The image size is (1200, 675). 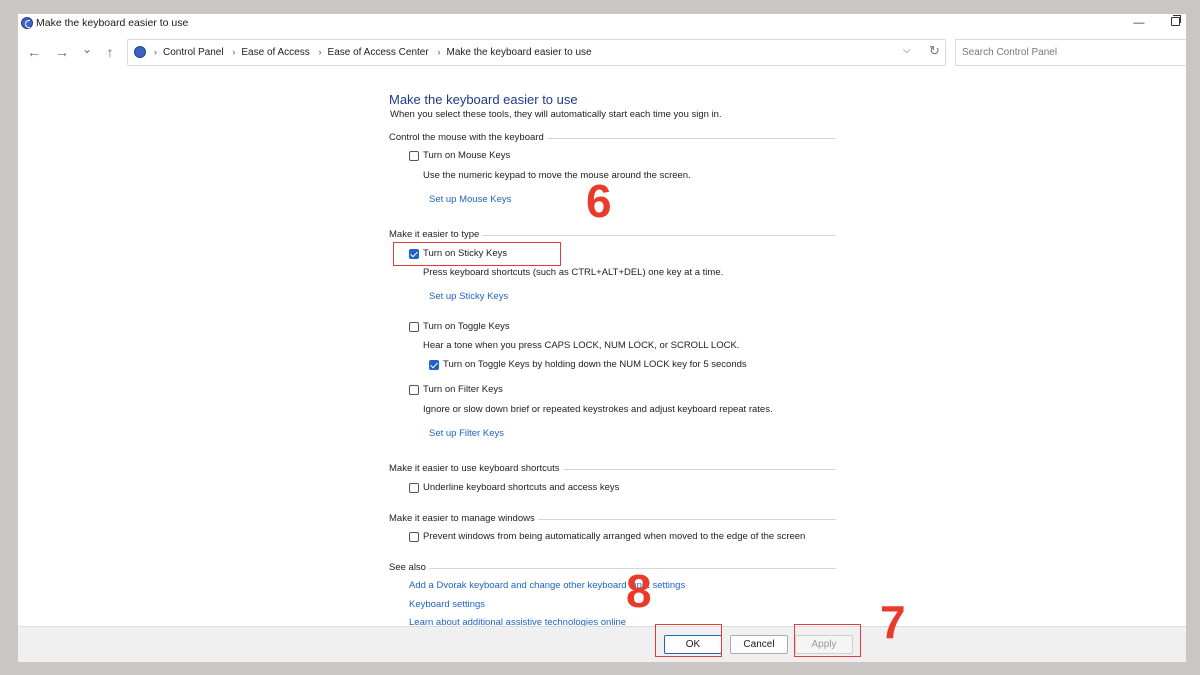 What do you see at coordinates (612, 469) in the screenshot?
I see `section-shortcuts: Make it easier to use keyboard shortcuts` at bounding box center [612, 469].